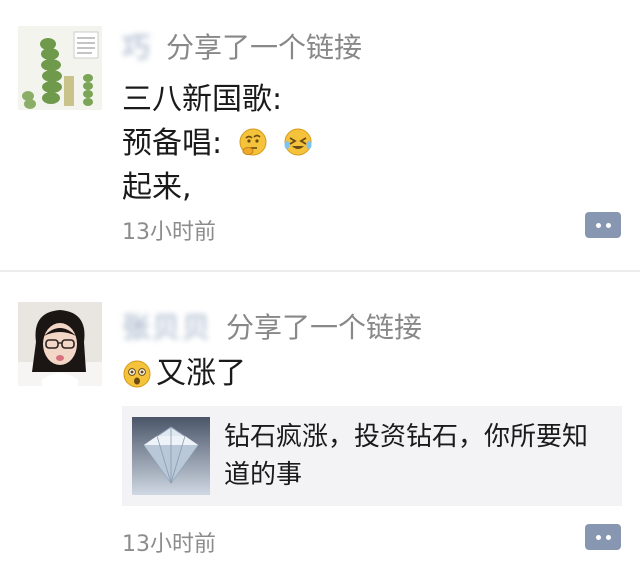 The image size is (640, 564). I want to click on avatar, so click(60, 344).